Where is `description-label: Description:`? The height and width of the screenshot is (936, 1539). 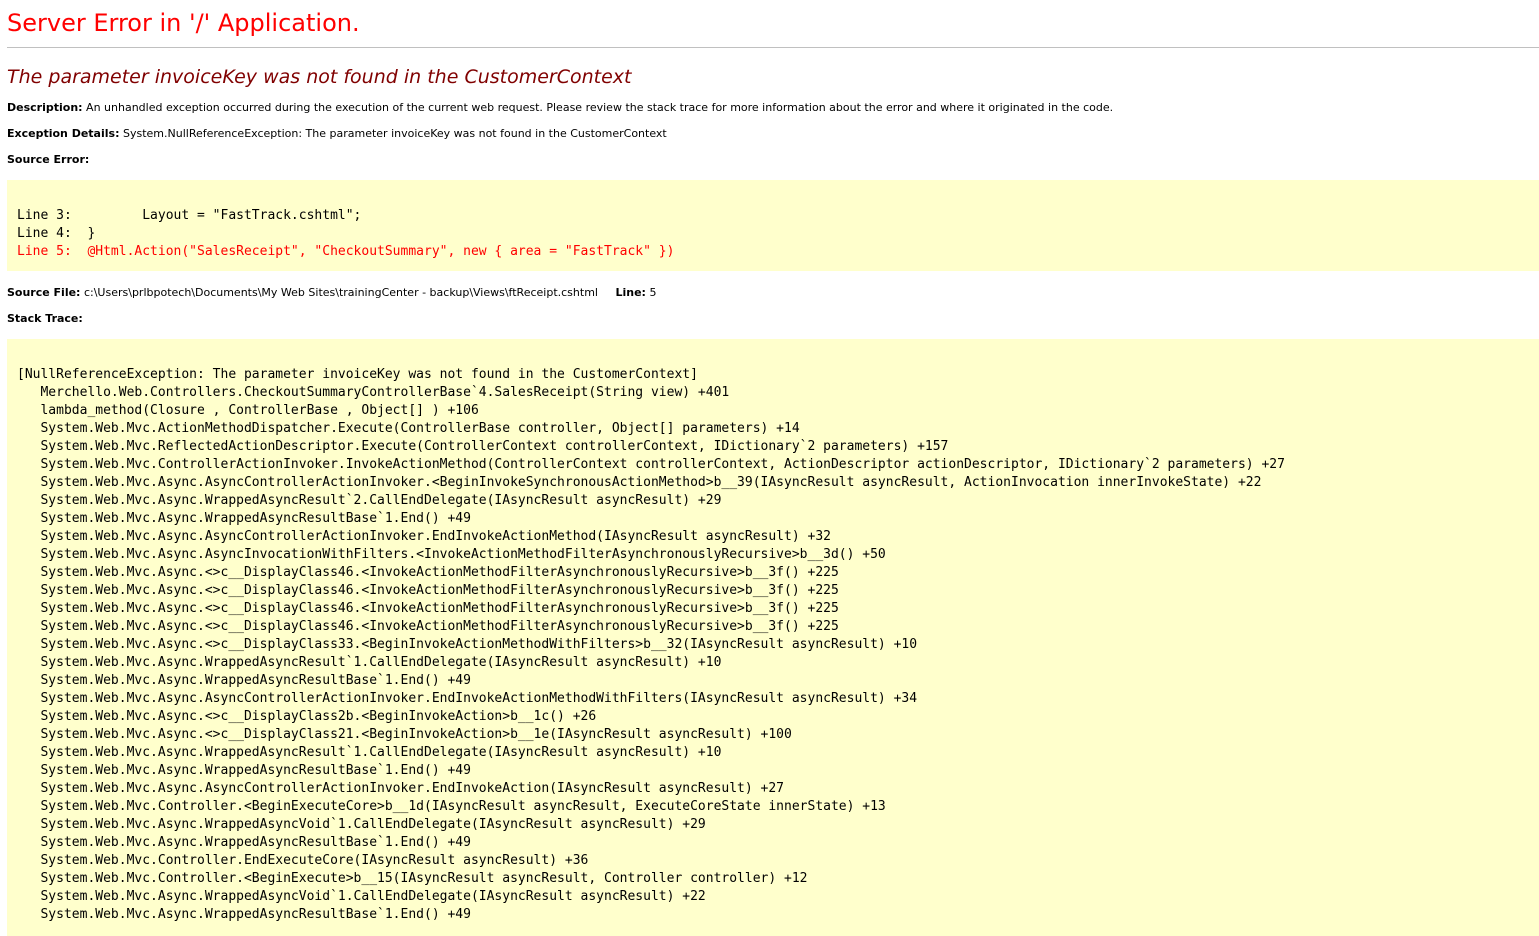
description-label: Description: is located at coordinates (45, 107).